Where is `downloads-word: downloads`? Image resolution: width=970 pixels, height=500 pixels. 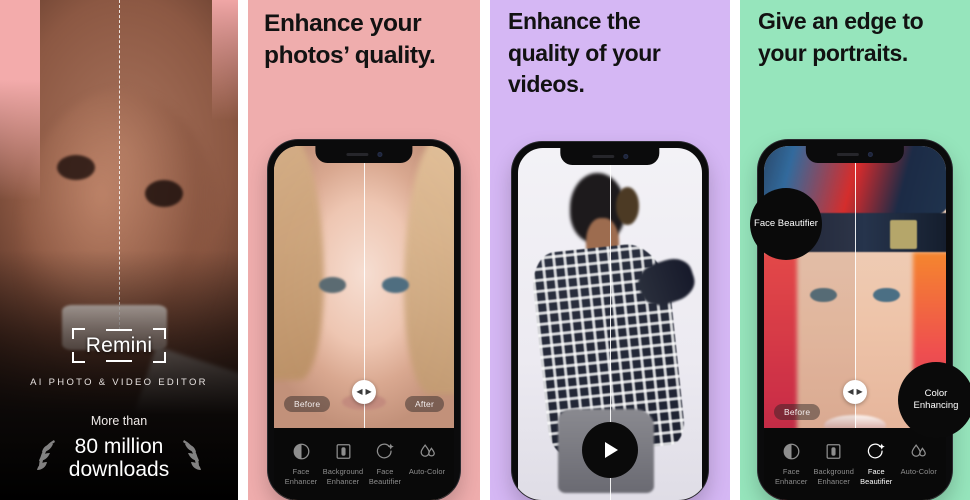 downloads-word: downloads is located at coordinates (119, 470).